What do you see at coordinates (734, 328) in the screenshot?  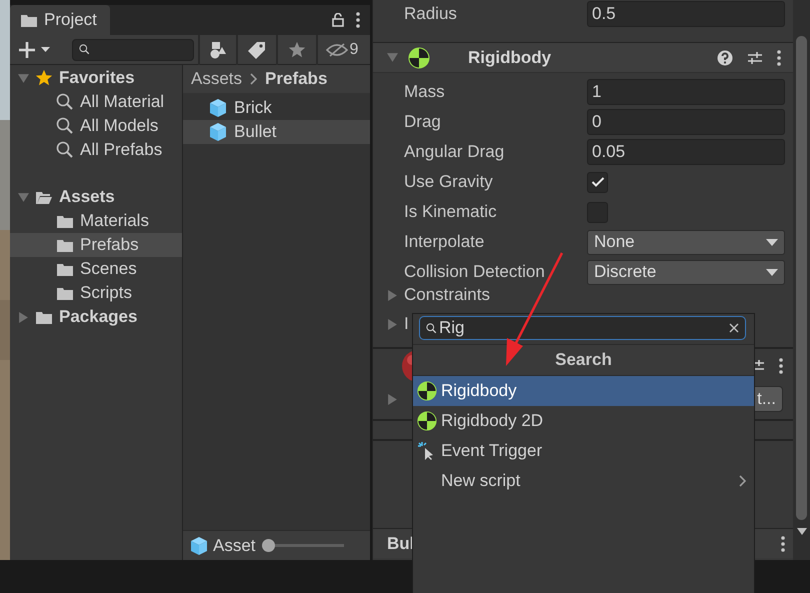 I see `close-icon` at bounding box center [734, 328].